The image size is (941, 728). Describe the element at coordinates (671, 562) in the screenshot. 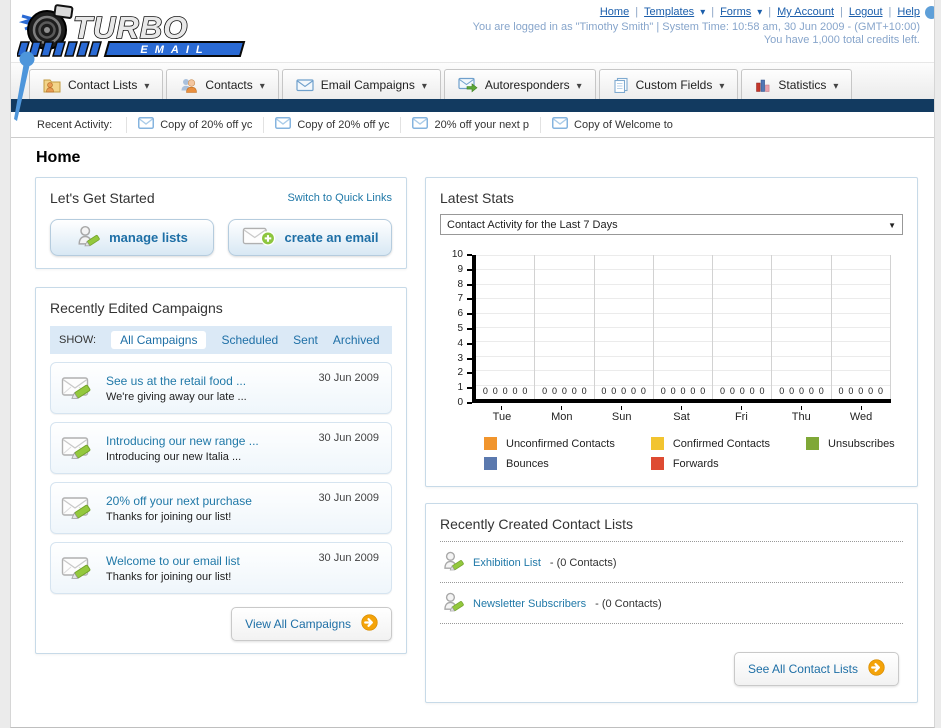

I see `contact-list-item: Exhibition List - (0 Contacts)` at that location.